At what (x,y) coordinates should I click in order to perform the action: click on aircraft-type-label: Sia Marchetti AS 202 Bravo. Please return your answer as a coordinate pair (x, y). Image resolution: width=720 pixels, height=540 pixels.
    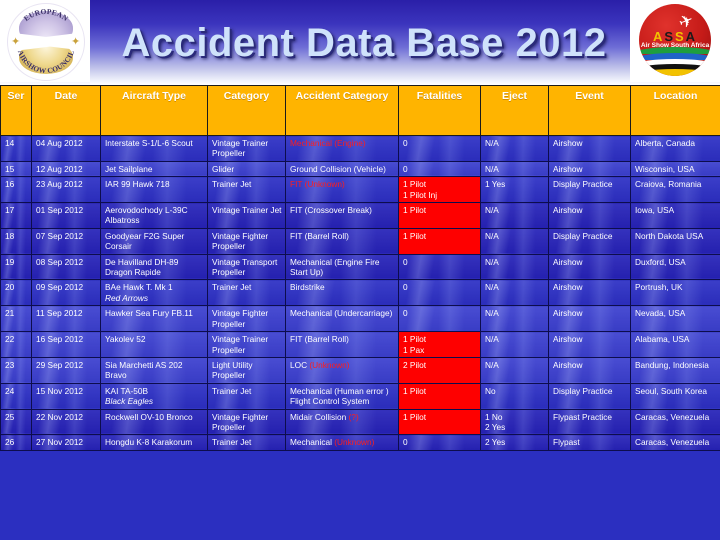
    Looking at the image, I should click on (144, 370).